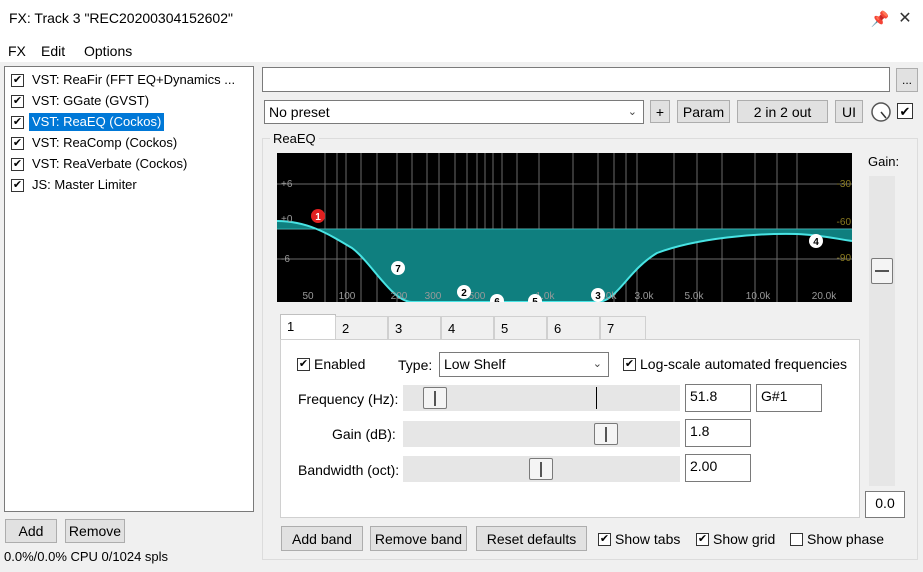 The width and height of the screenshot is (923, 572). Describe the element at coordinates (844, 258) in the screenshot. I see `right-scale-label: -90` at that location.